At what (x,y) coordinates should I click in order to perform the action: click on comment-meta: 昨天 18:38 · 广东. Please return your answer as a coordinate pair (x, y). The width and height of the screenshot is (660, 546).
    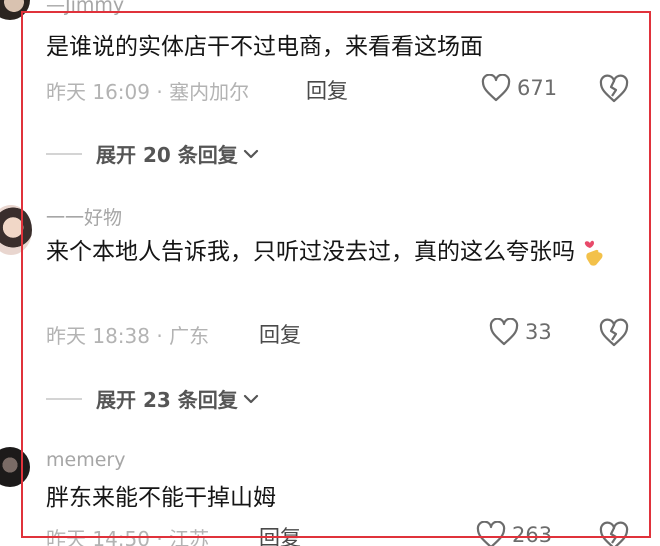
    Looking at the image, I should click on (128, 336).